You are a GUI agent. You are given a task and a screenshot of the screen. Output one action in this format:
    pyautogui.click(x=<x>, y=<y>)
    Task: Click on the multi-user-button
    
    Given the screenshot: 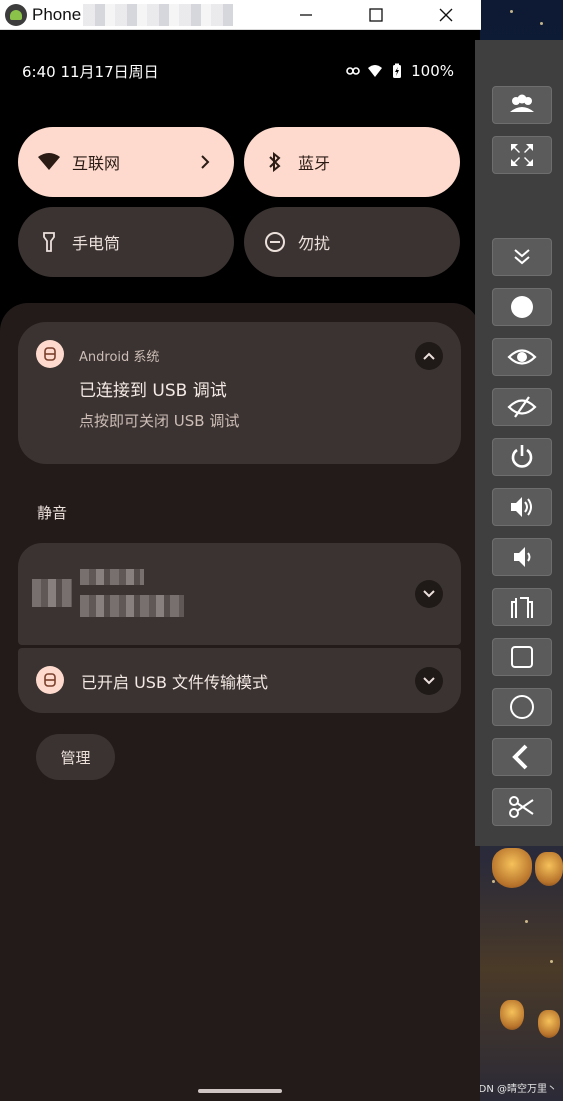 What is the action you would take?
    pyautogui.click(x=522, y=105)
    